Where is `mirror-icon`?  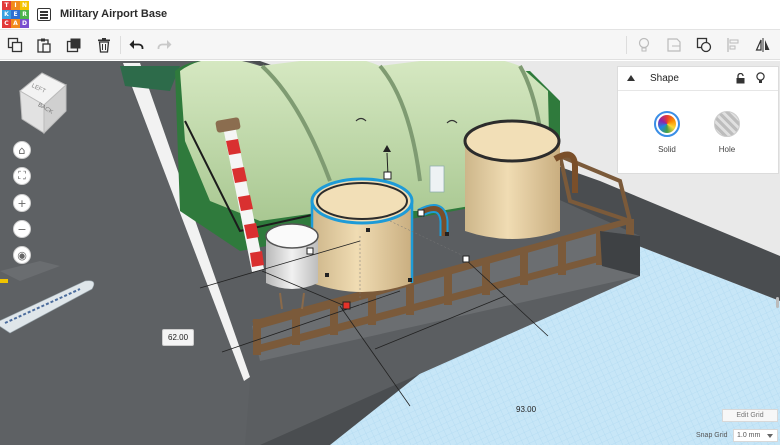 mirror-icon is located at coordinates (763, 45).